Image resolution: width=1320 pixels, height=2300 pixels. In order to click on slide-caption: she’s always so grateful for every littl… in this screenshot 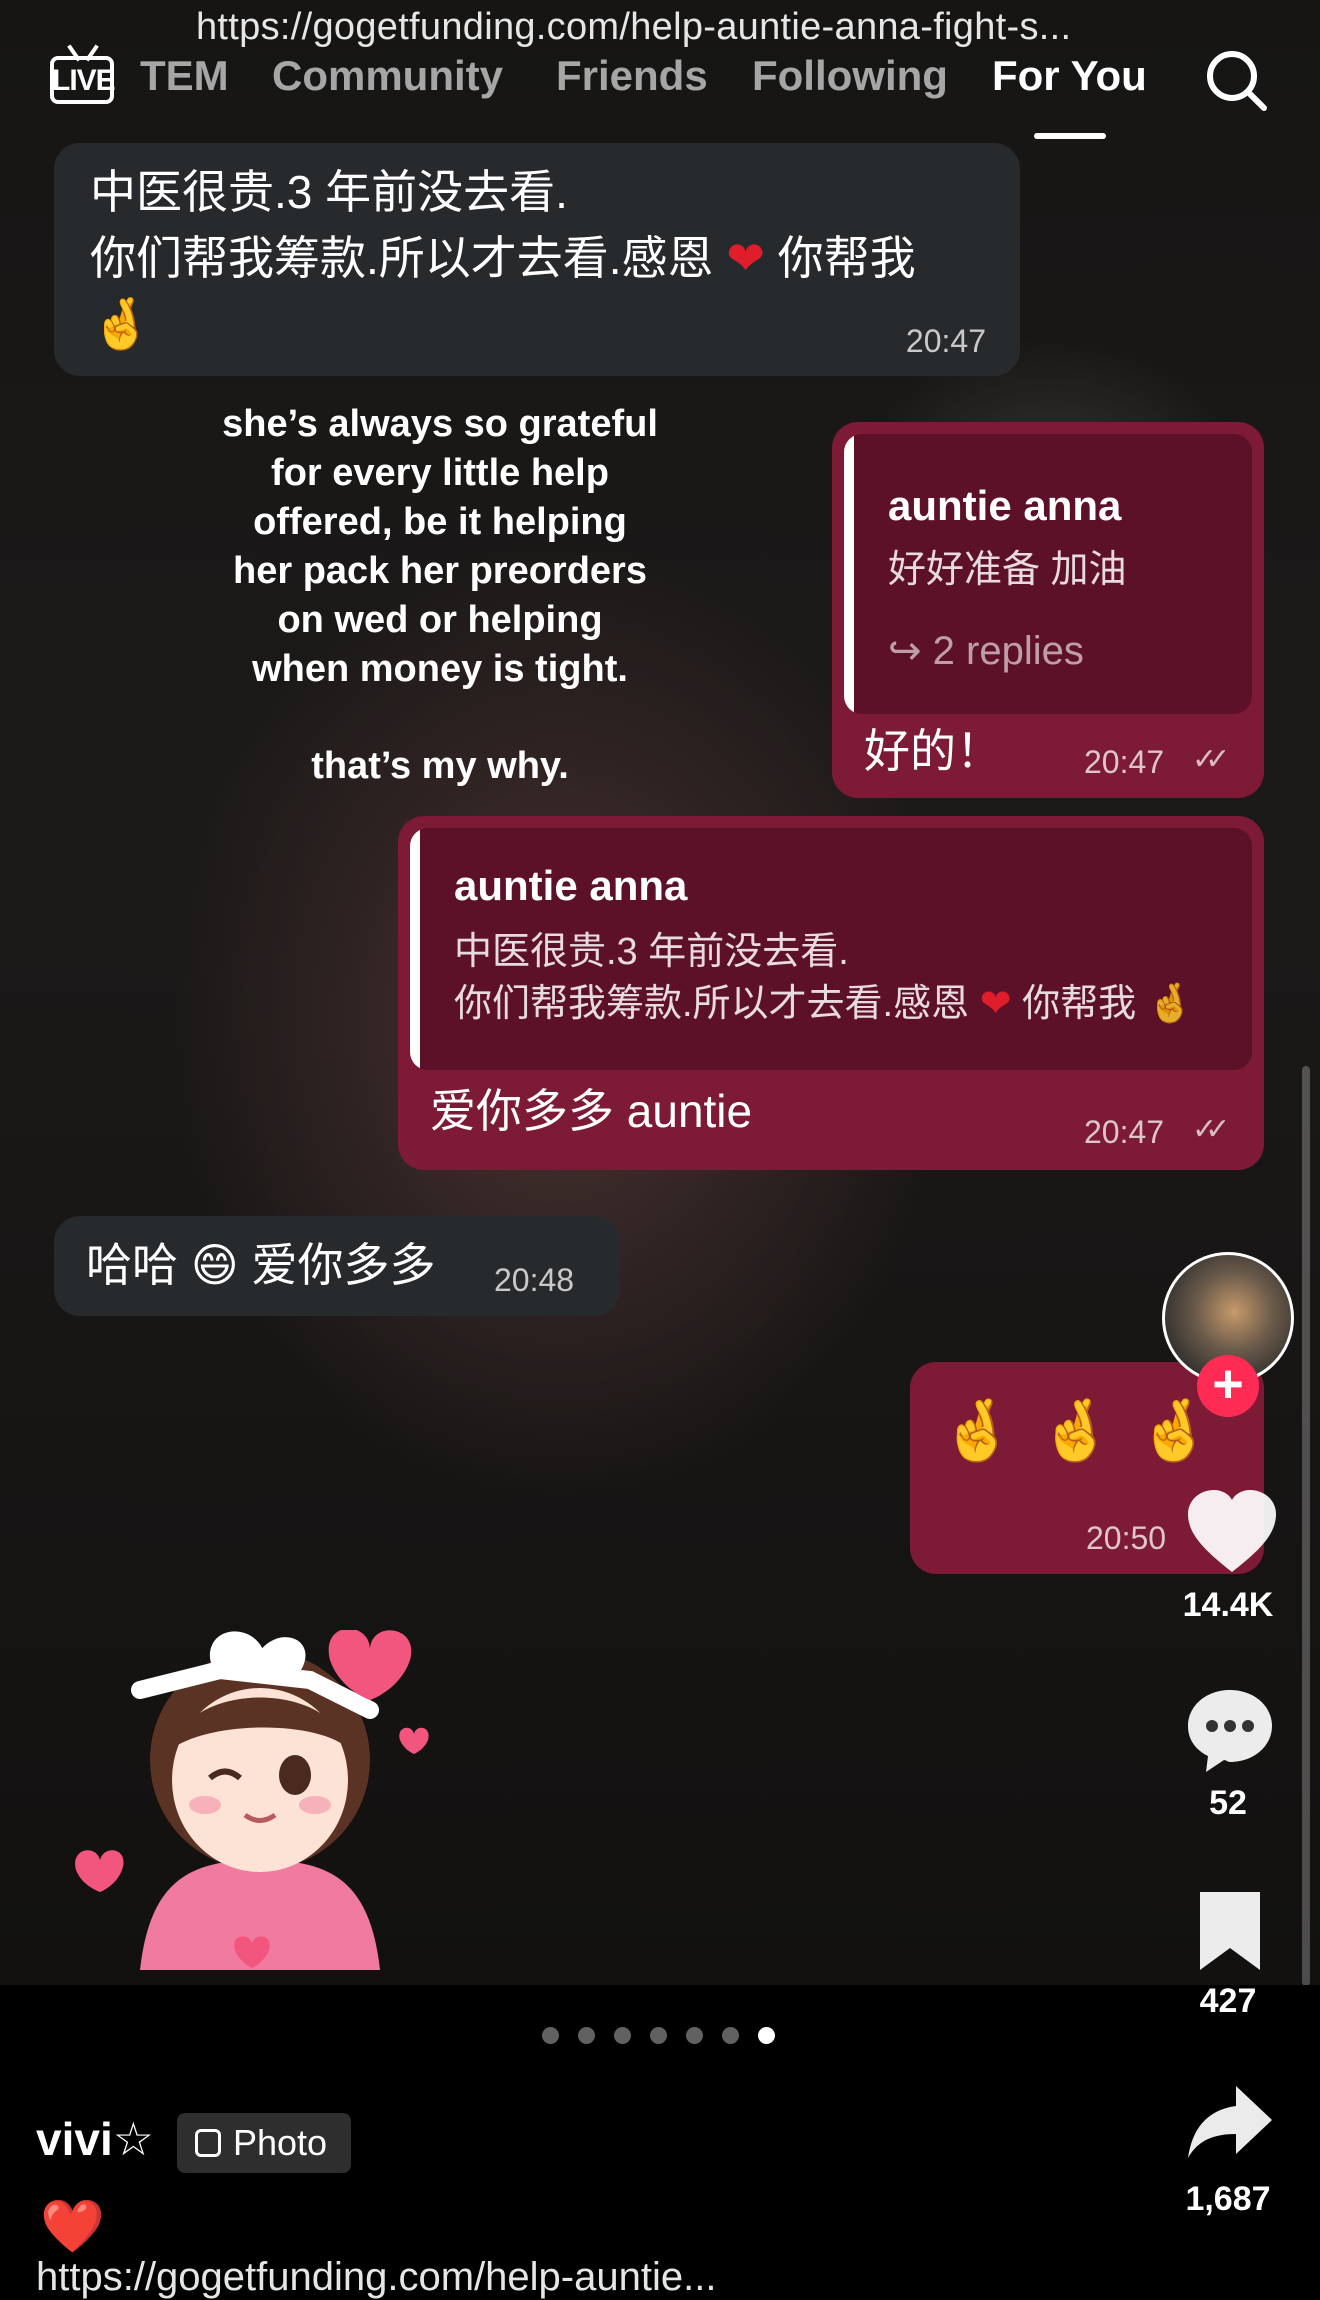, I will do `click(440, 595)`.